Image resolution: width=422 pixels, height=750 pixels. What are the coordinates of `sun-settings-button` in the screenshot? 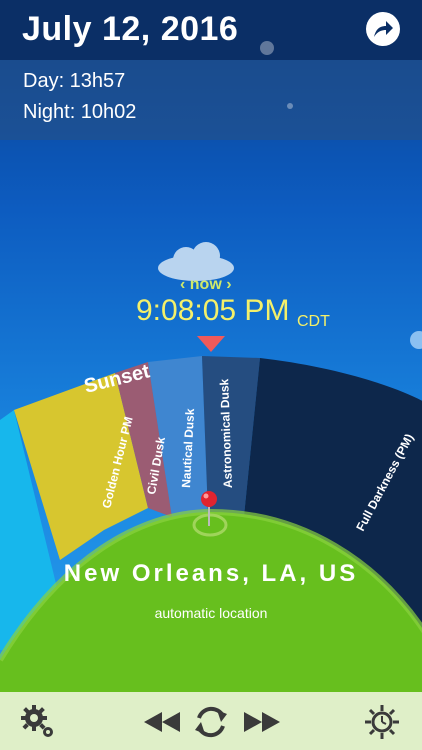 It's located at (382, 722).